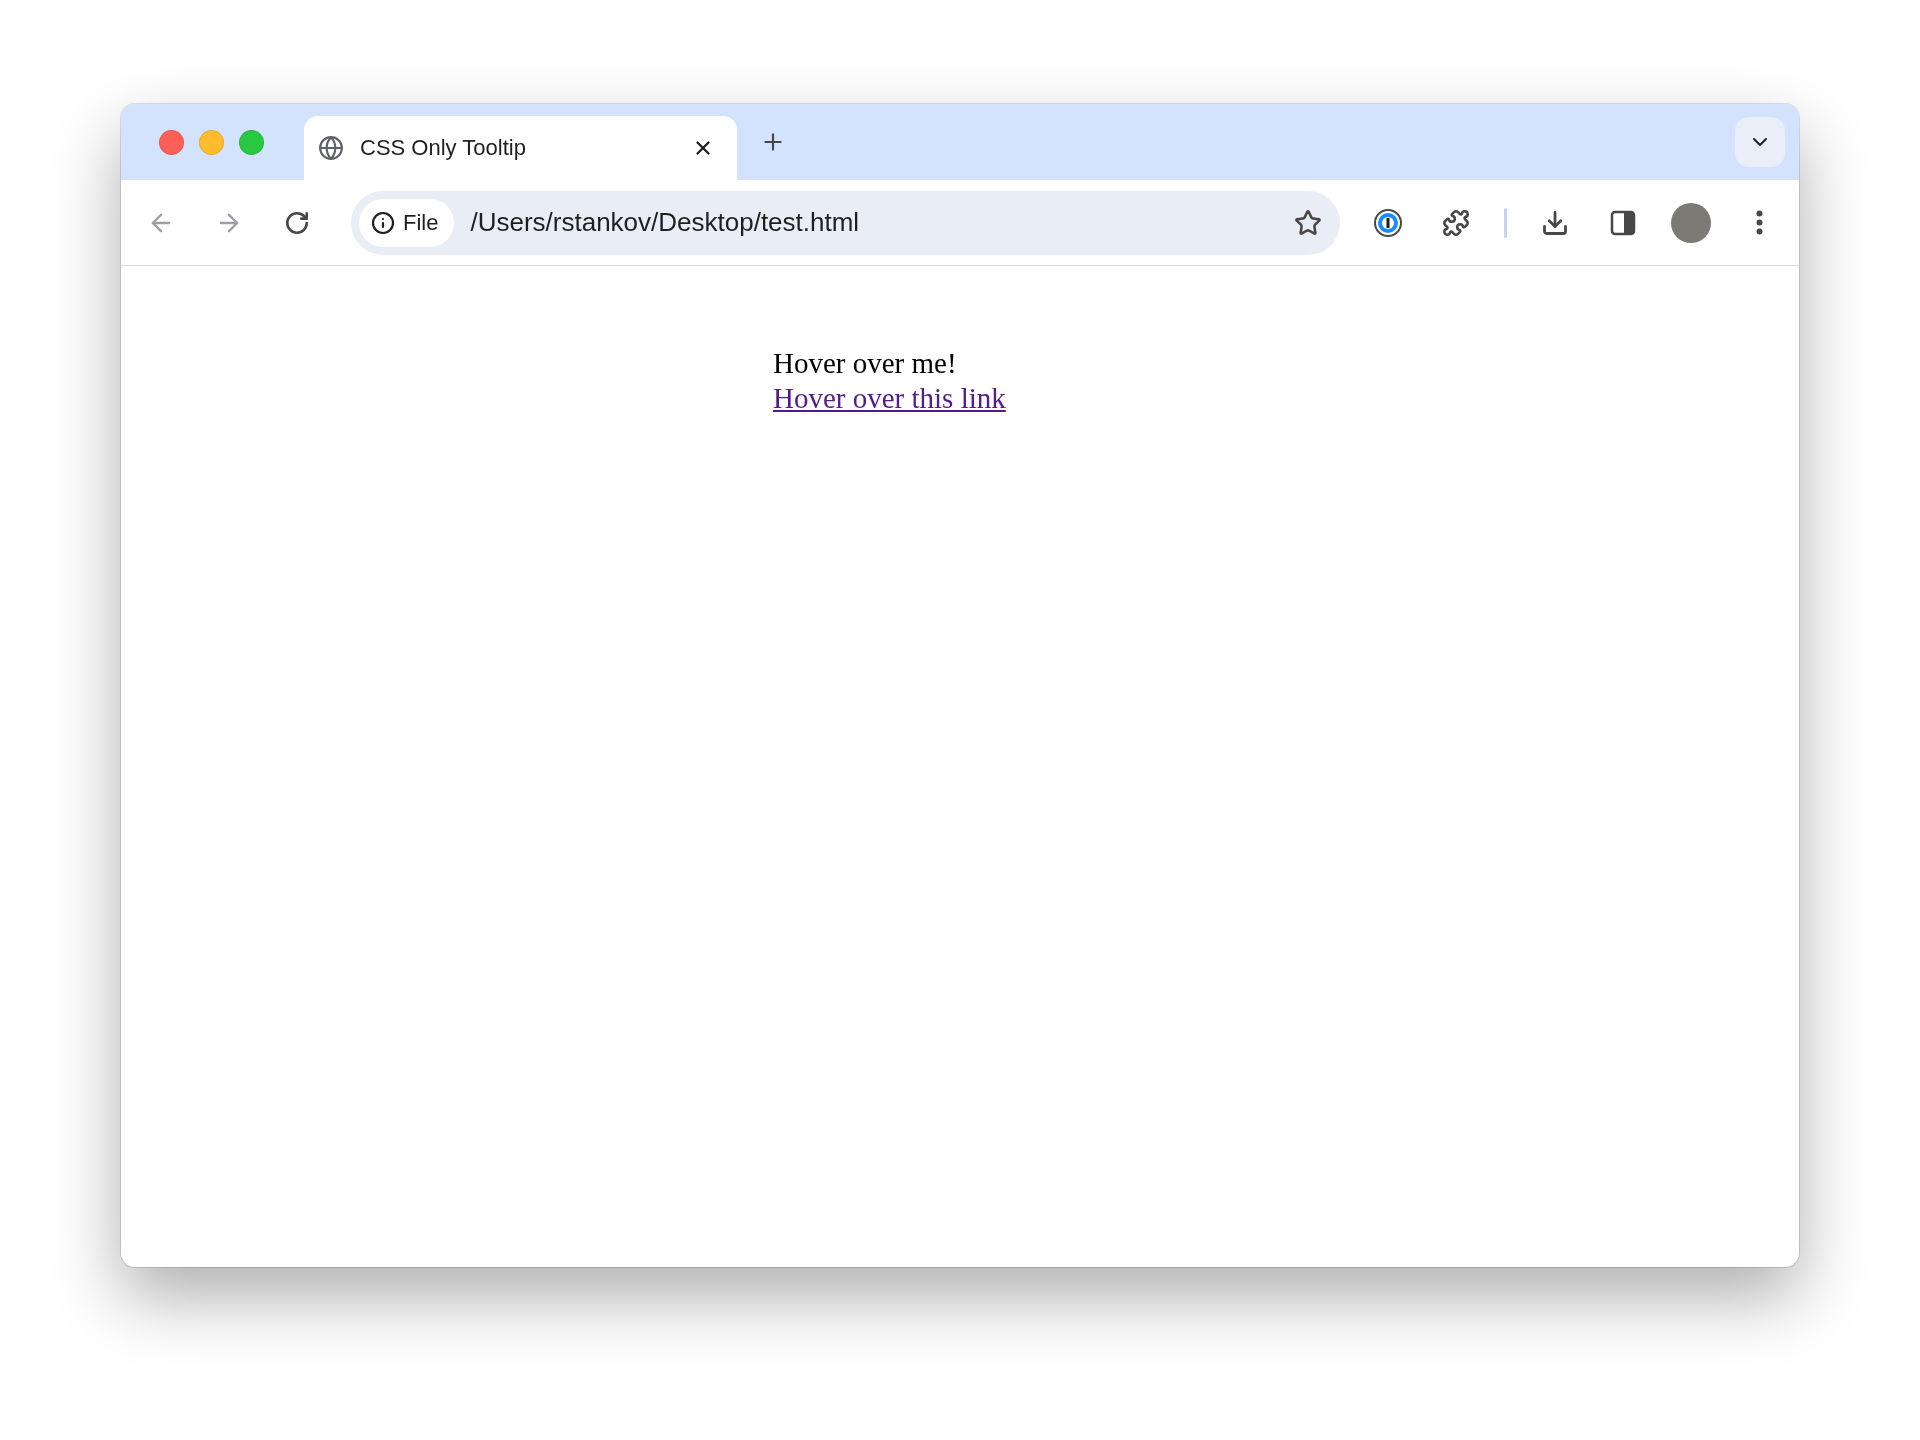  Describe the element at coordinates (665, 222) in the screenshot. I see `url-text: /Users/rstankov/Desktop/test.html` at that location.